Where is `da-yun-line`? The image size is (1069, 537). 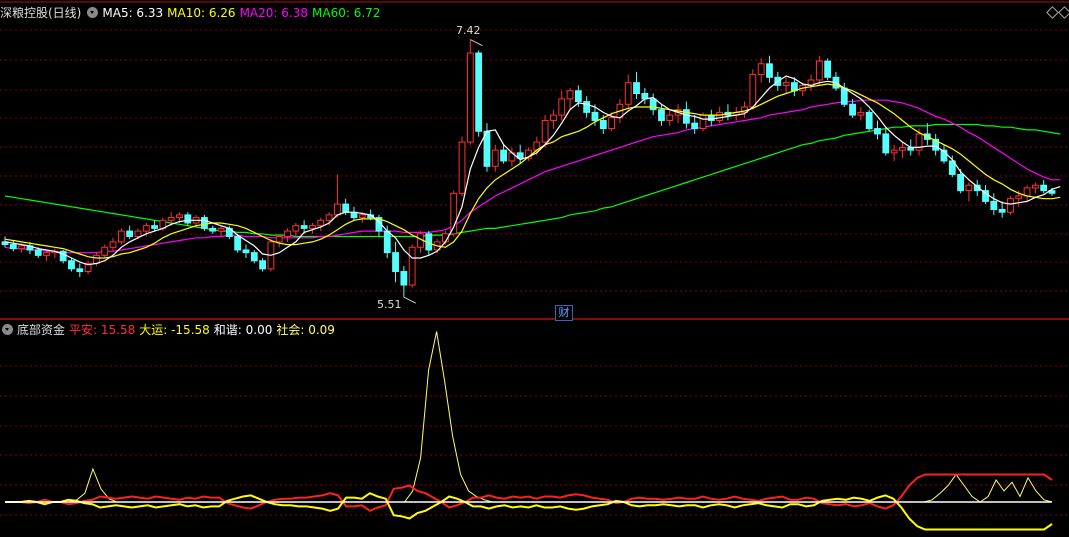 da-yun-line is located at coordinates (529, 511).